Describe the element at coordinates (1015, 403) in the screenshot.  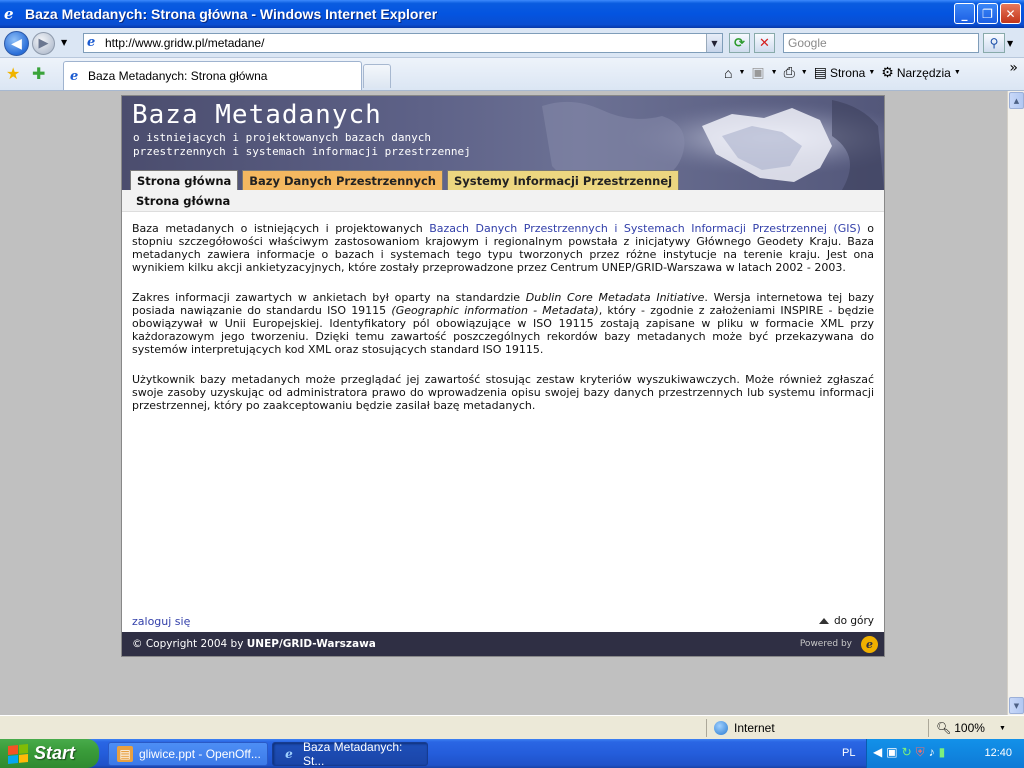
I see `vertical-scrollbar: ▲ ▼` at that location.